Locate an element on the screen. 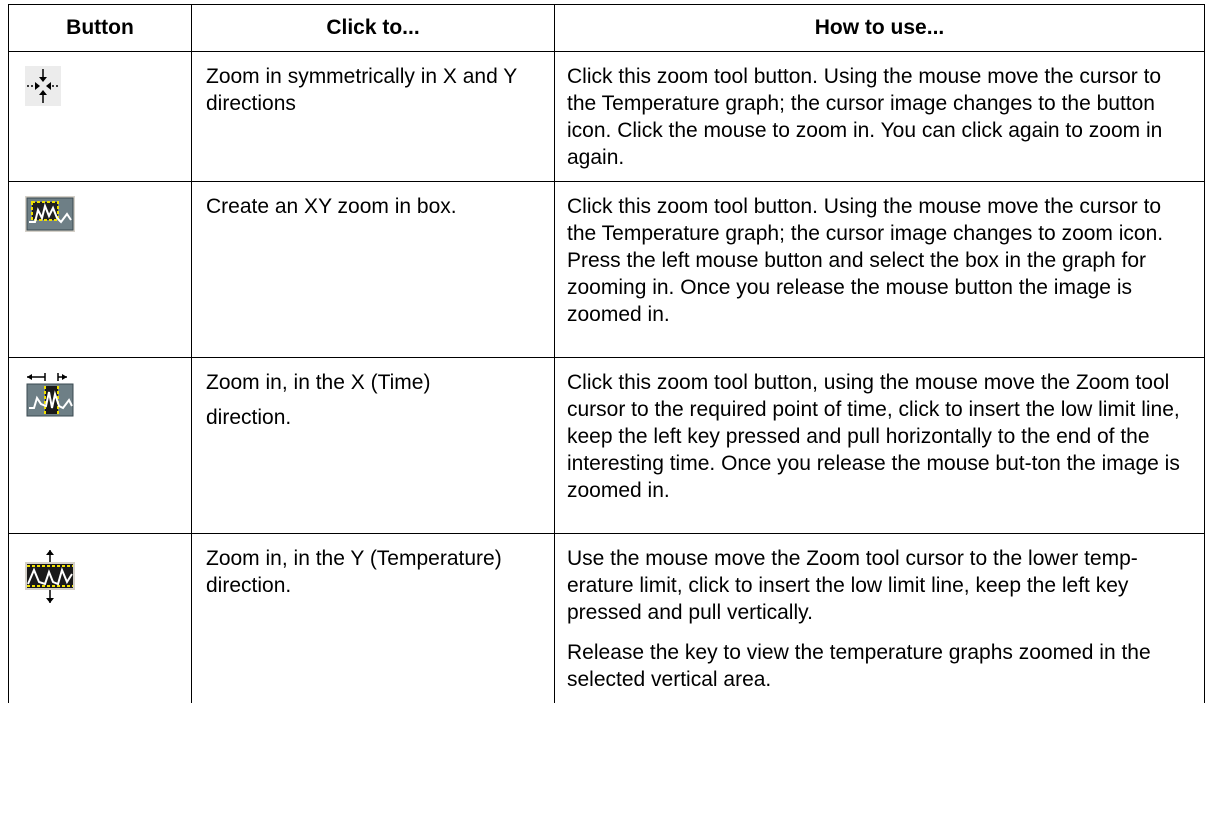  click-to-text: Create an XY zoom in box. is located at coordinates (331, 206).